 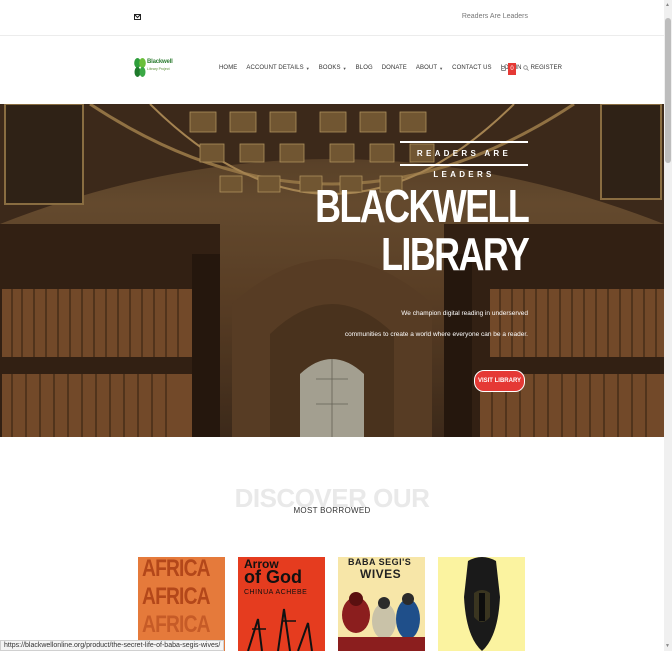 What do you see at coordinates (464, 160) in the screenshot?
I see `hero-kicker: READERS ARE LEADERS` at bounding box center [464, 160].